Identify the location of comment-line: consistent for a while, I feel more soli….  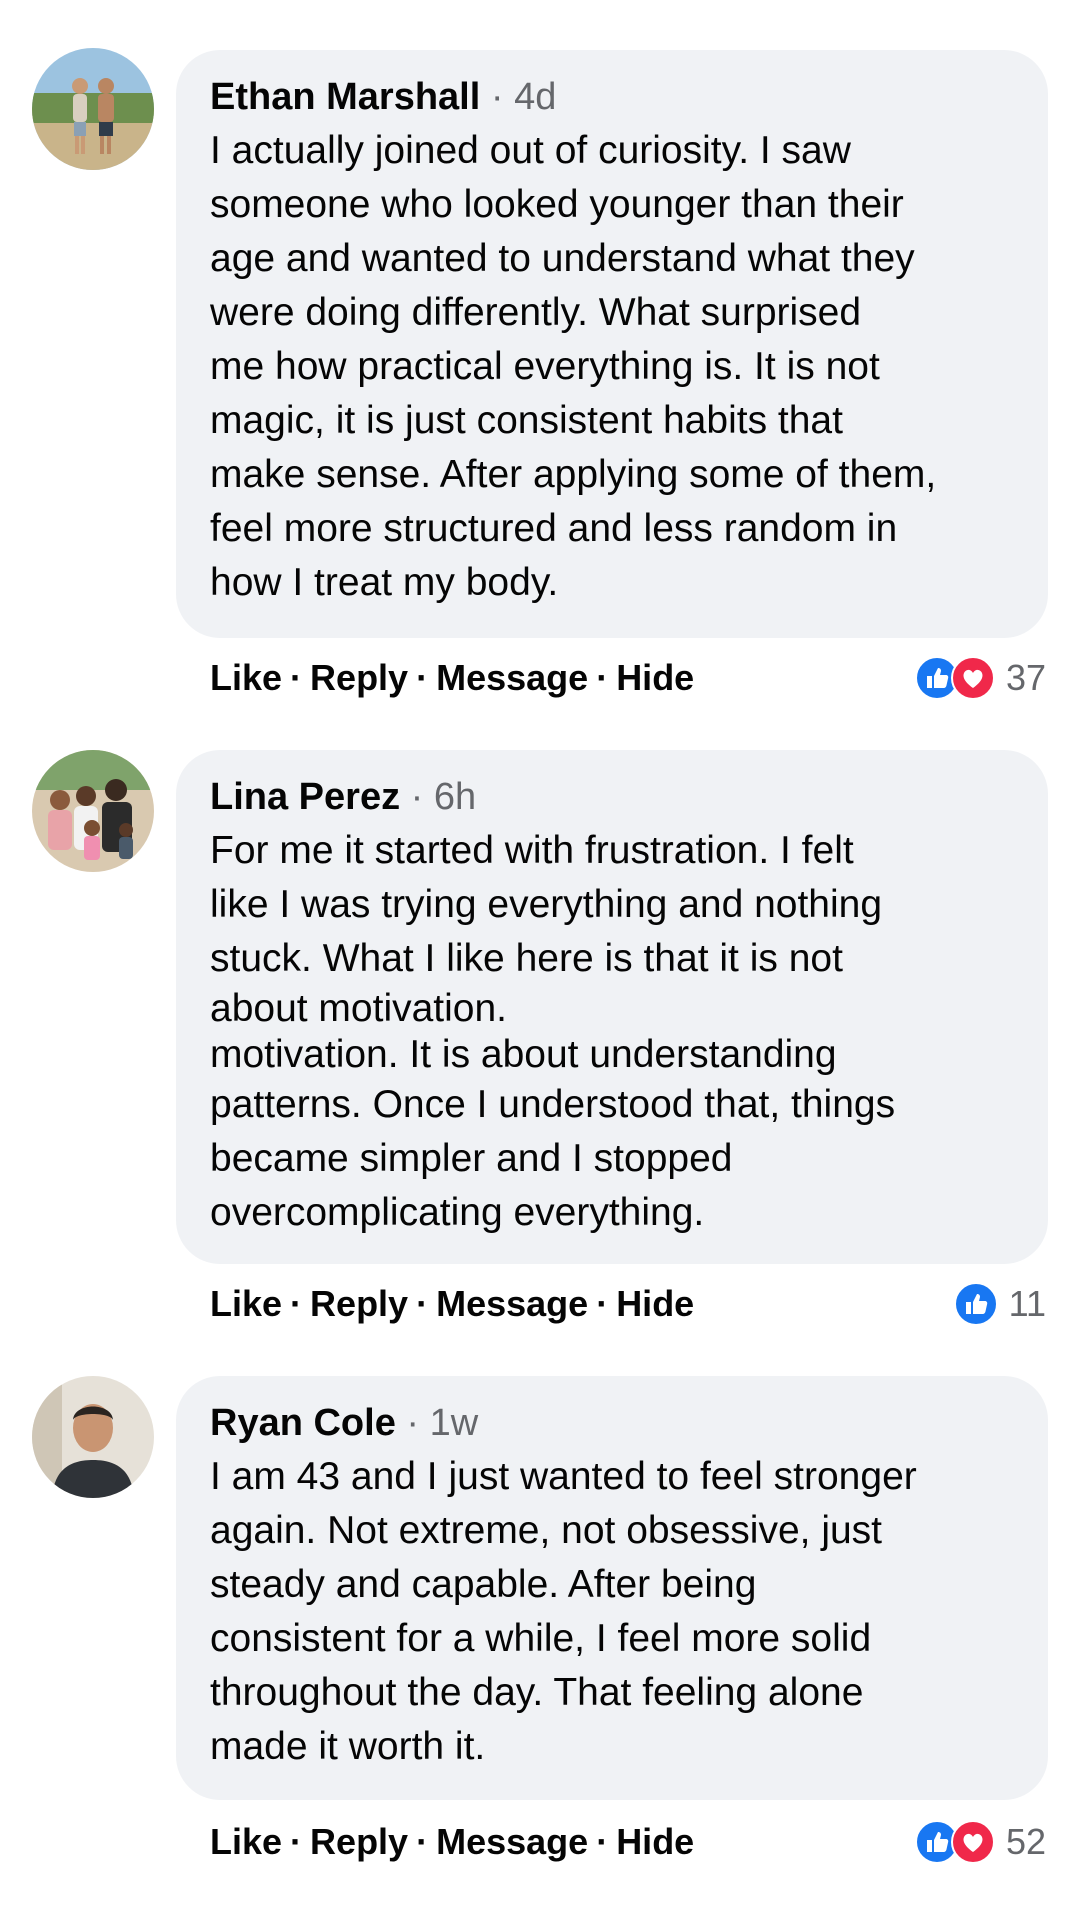
(541, 1638).